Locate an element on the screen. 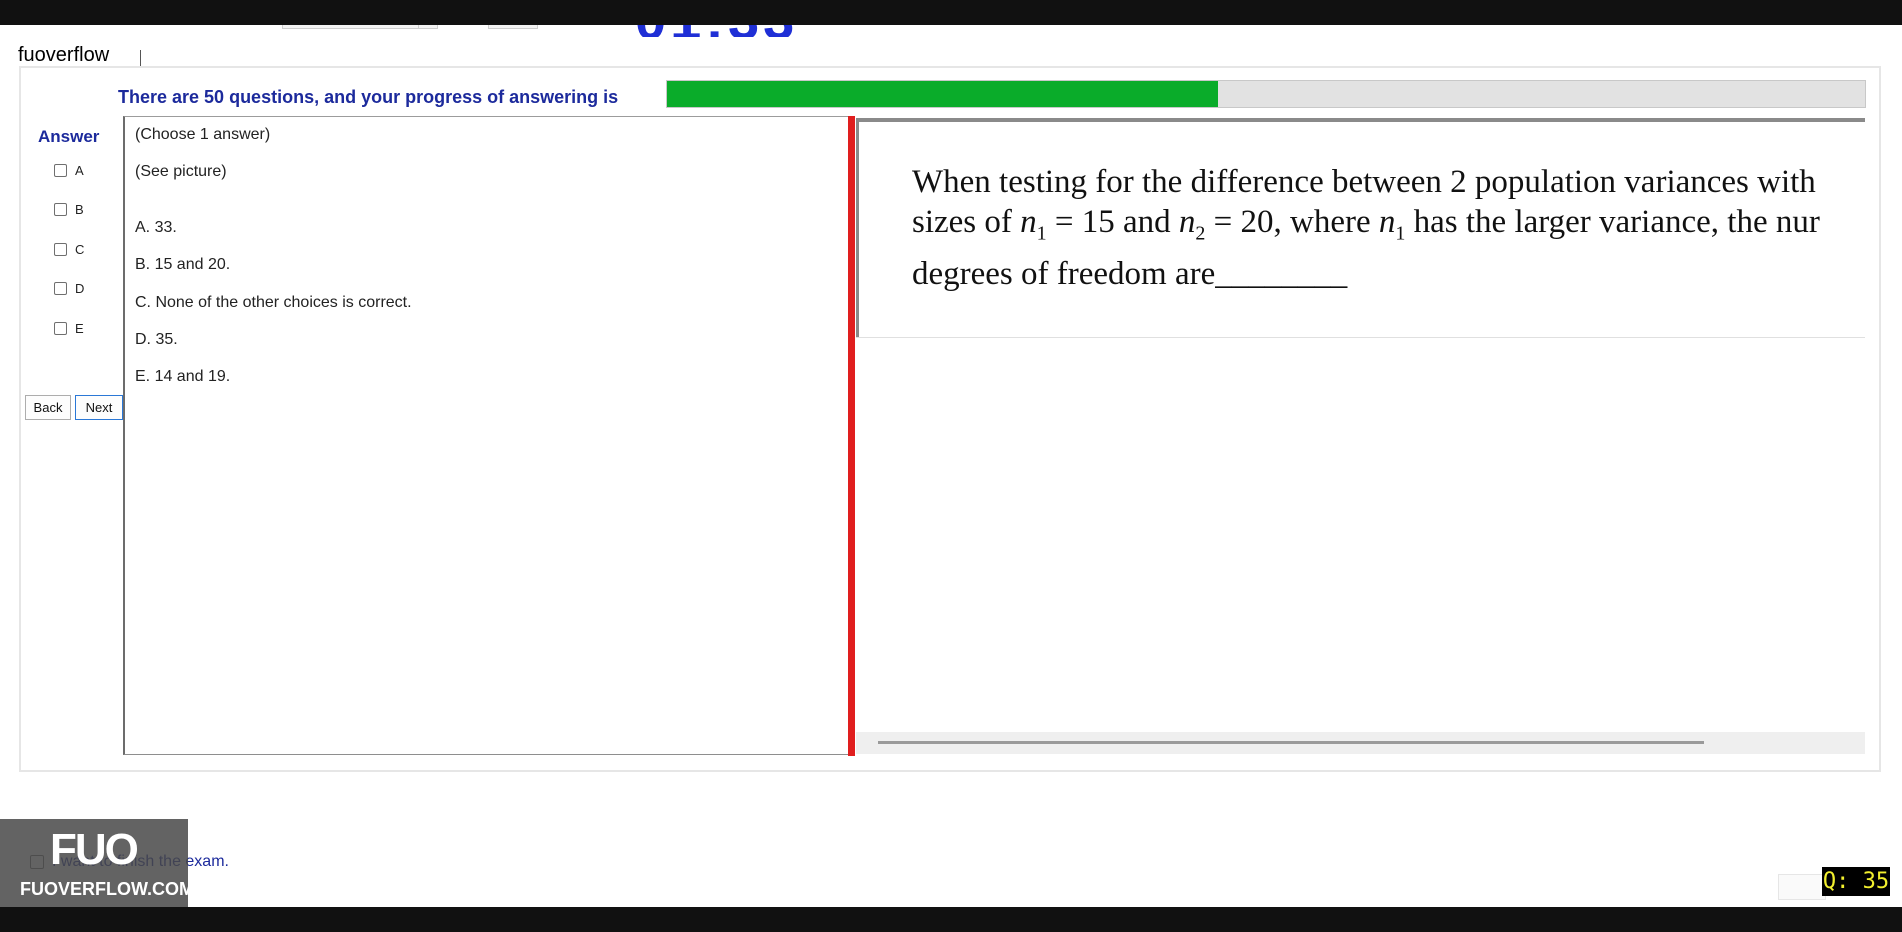  choice-b-text: B. 15 and 20. is located at coordinates (183, 264).